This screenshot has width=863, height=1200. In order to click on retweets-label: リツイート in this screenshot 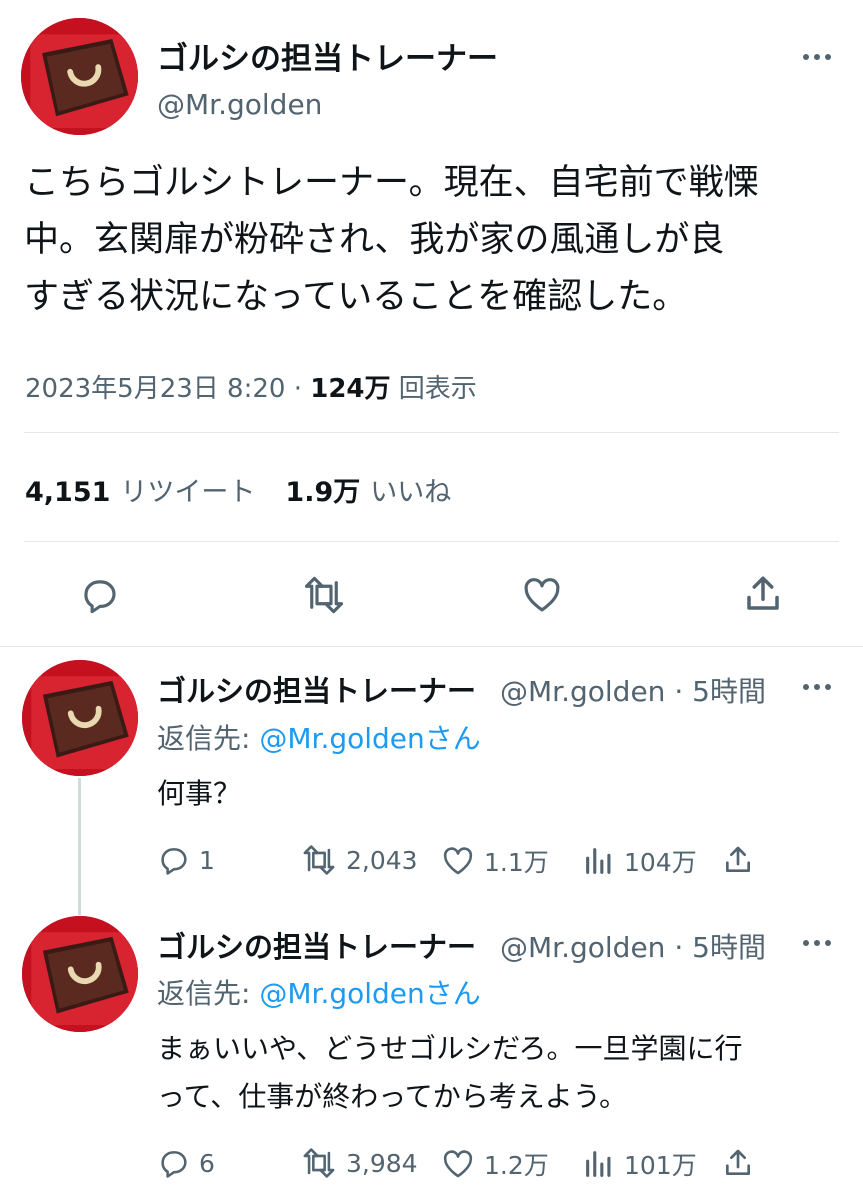, I will do `click(188, 492)`.